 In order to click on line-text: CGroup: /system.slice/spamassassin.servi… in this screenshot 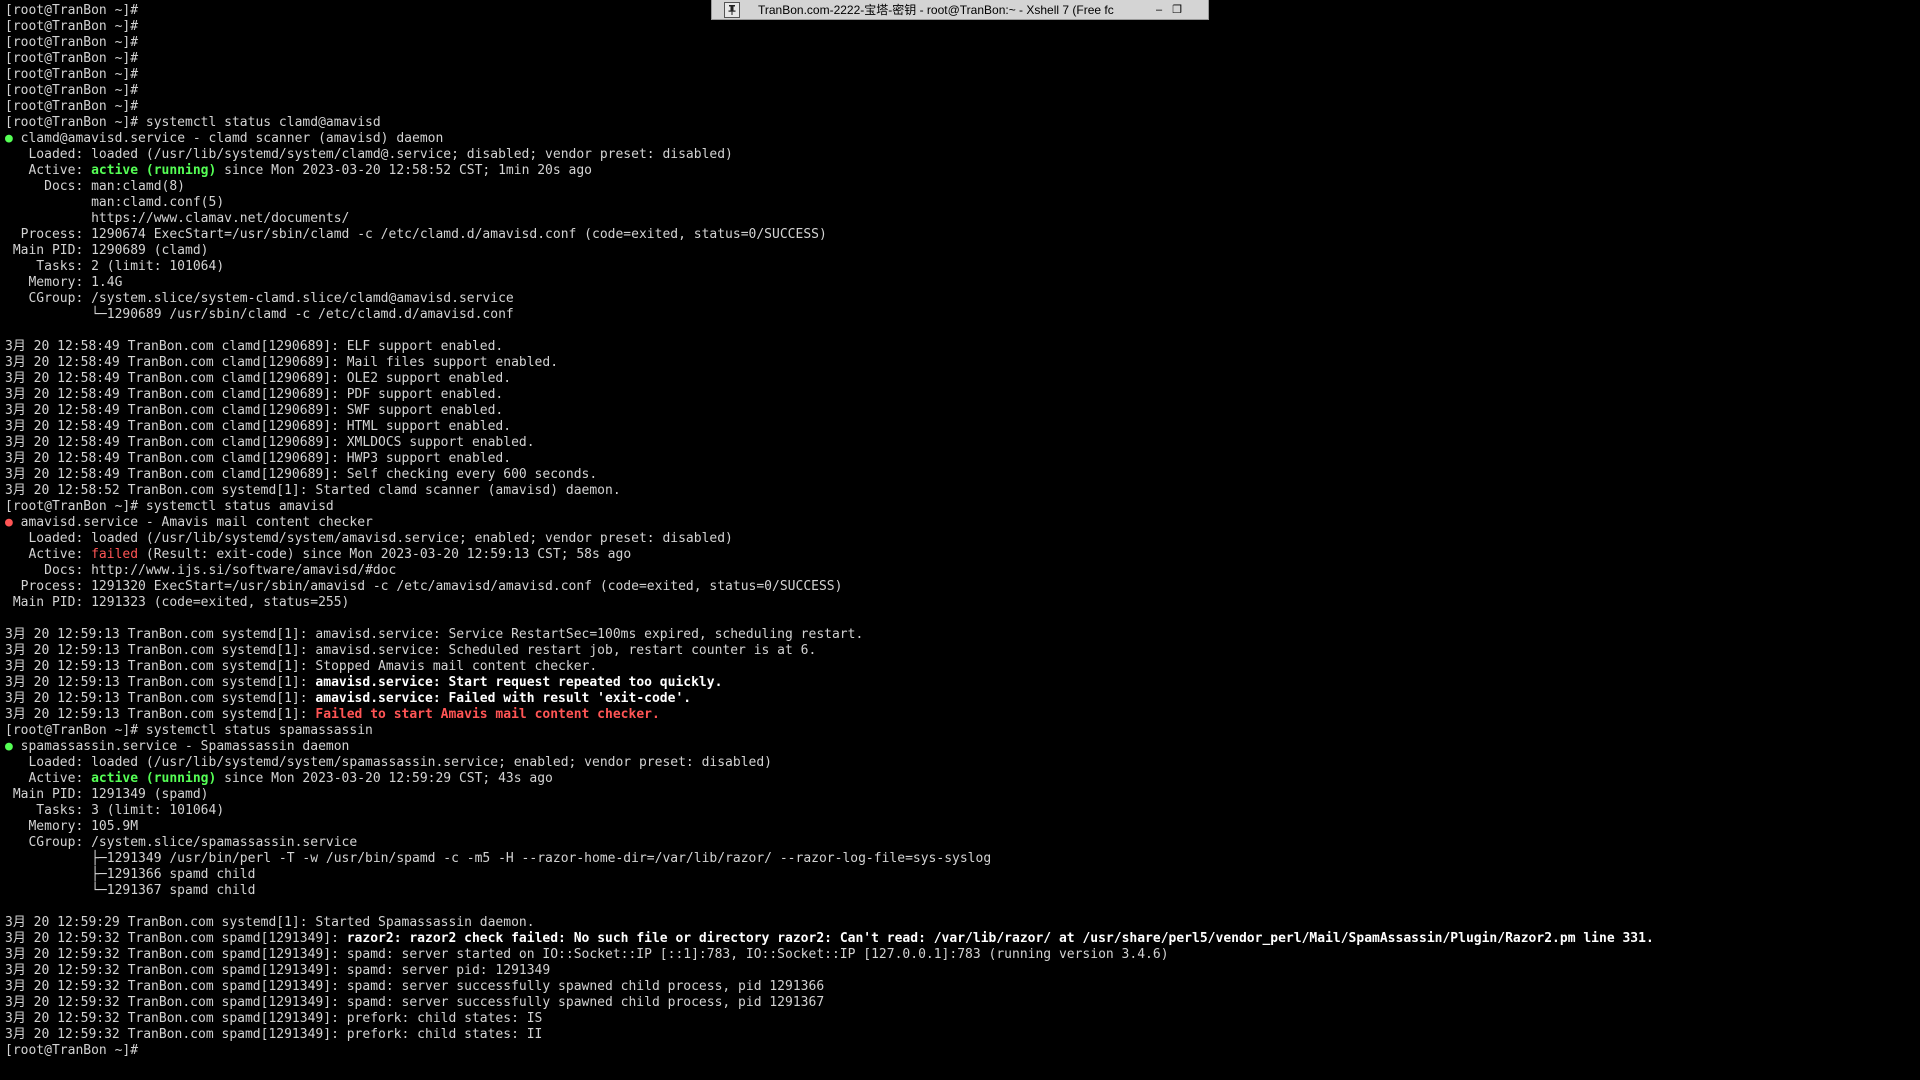, I will do `click(181, 842)`.